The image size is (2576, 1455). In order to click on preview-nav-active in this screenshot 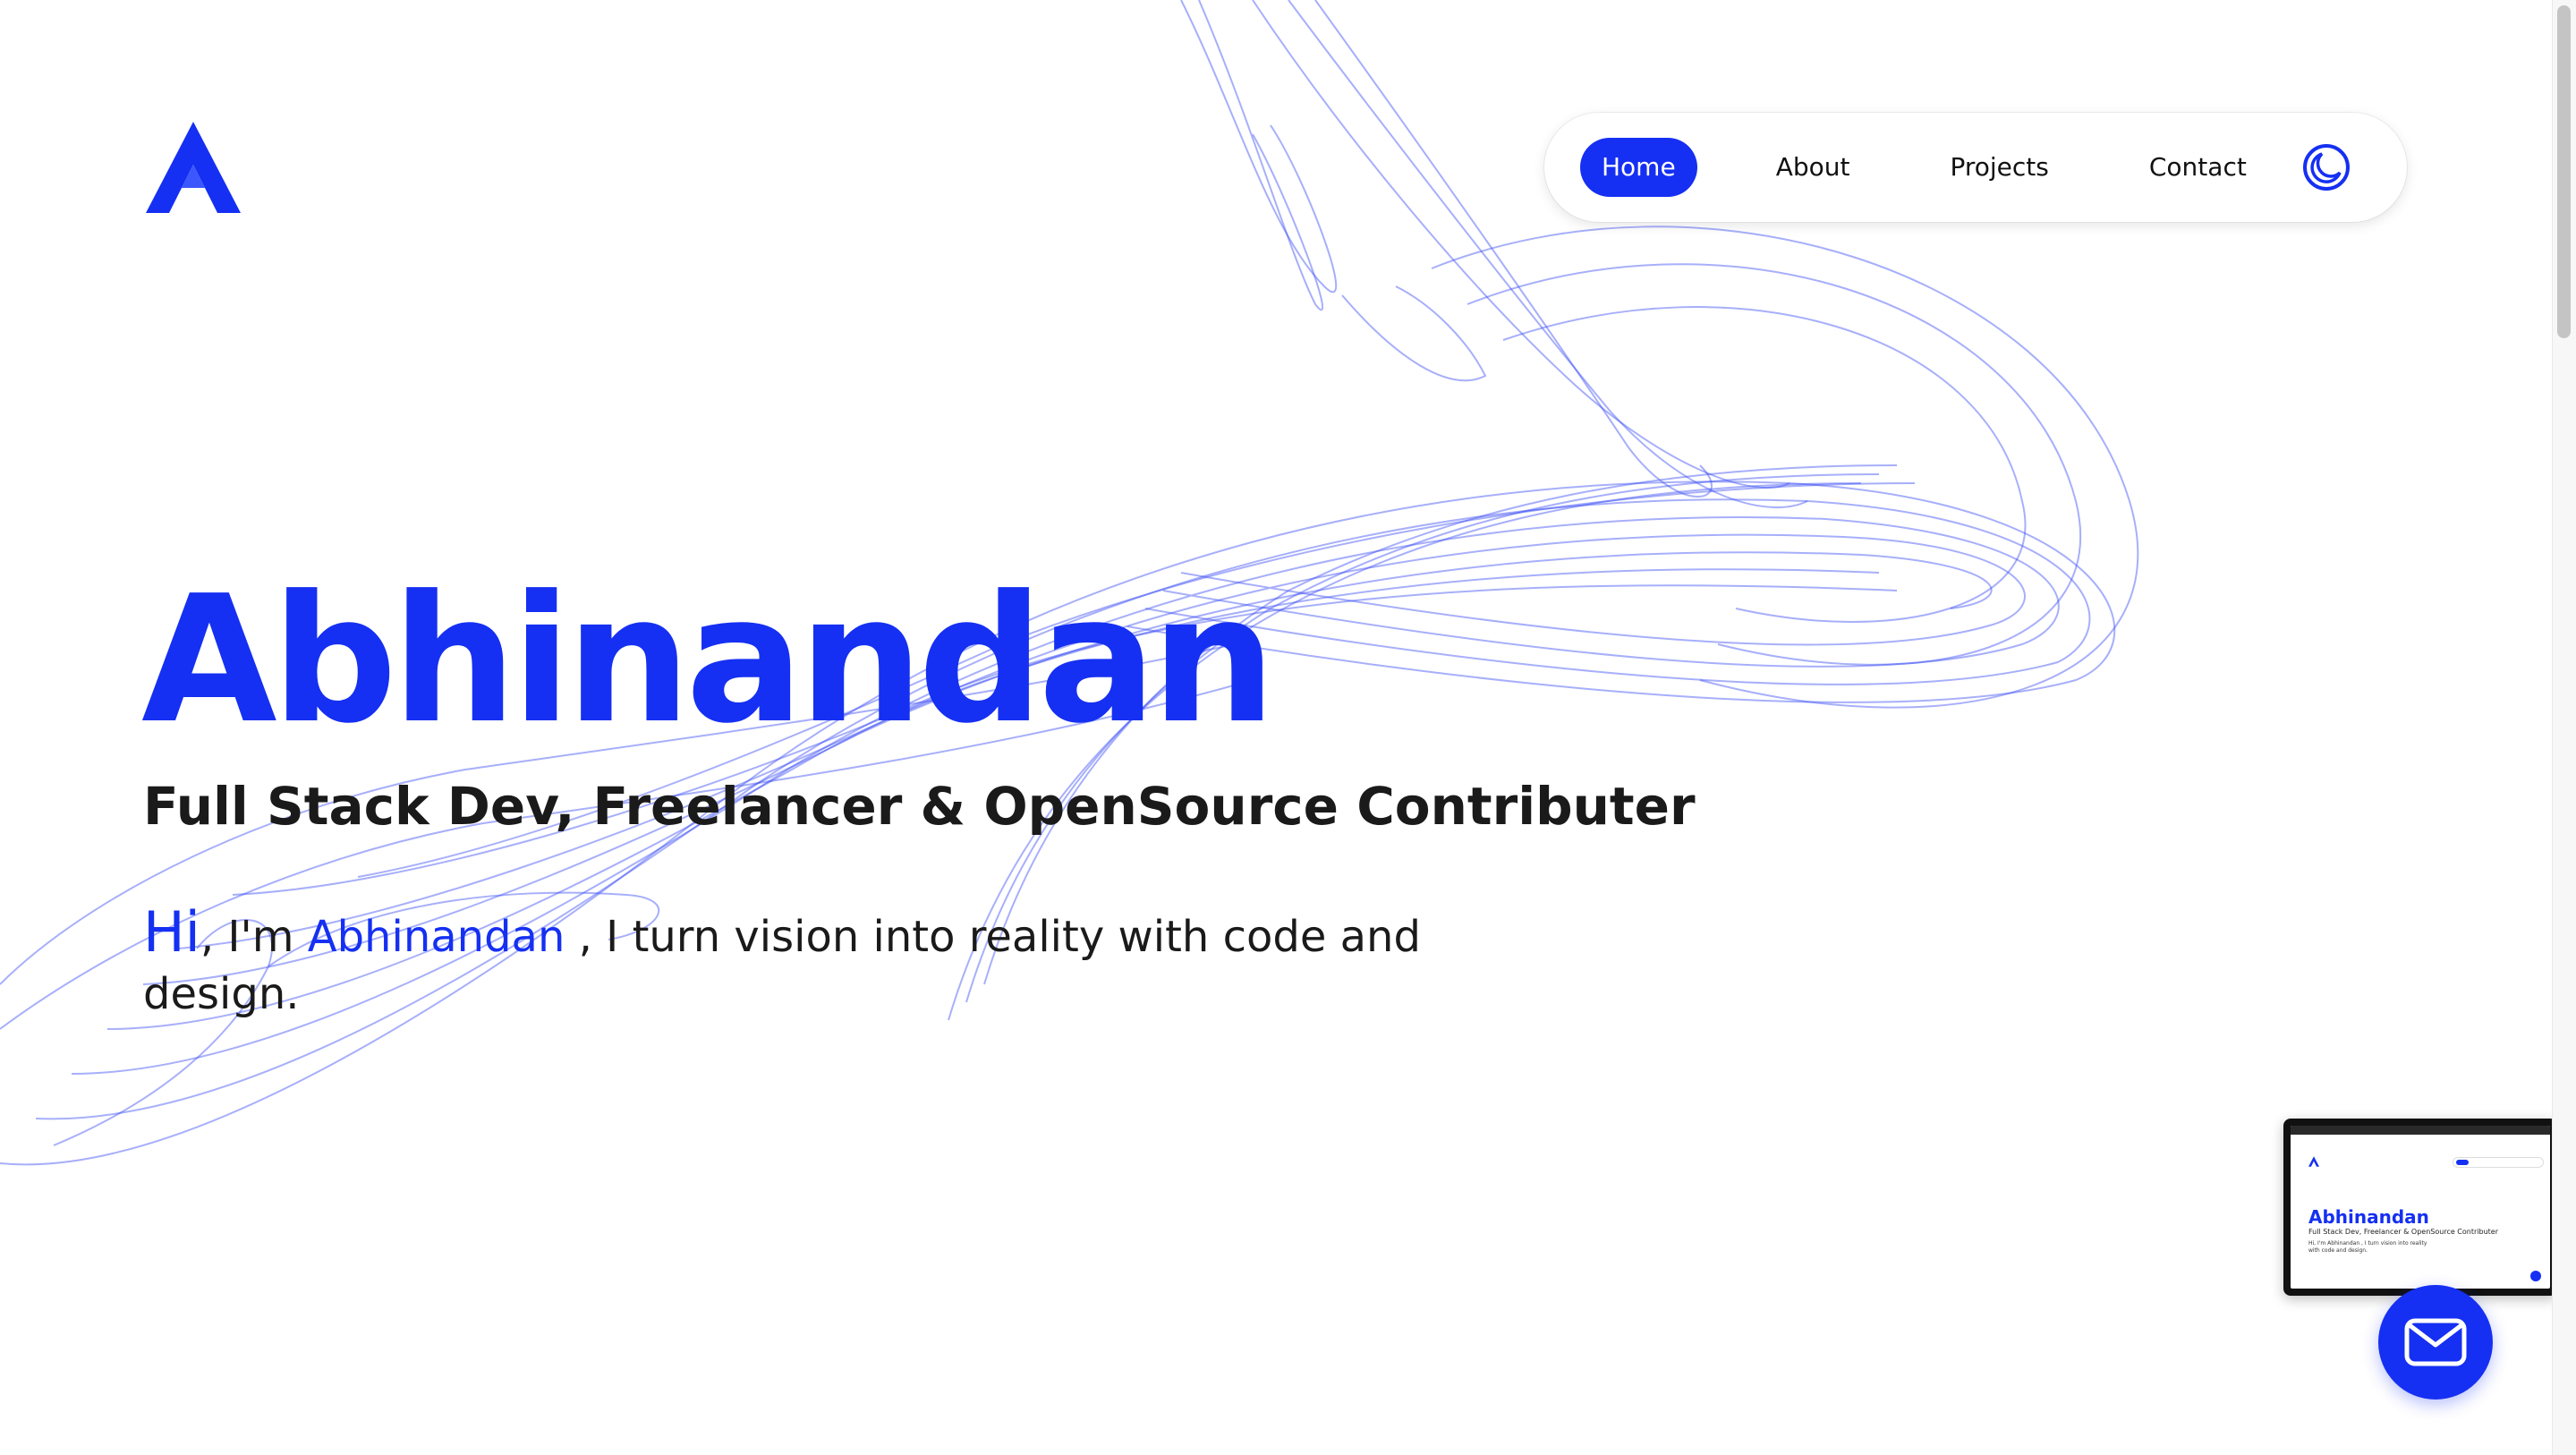, I will do `click(2462, 1162)`.